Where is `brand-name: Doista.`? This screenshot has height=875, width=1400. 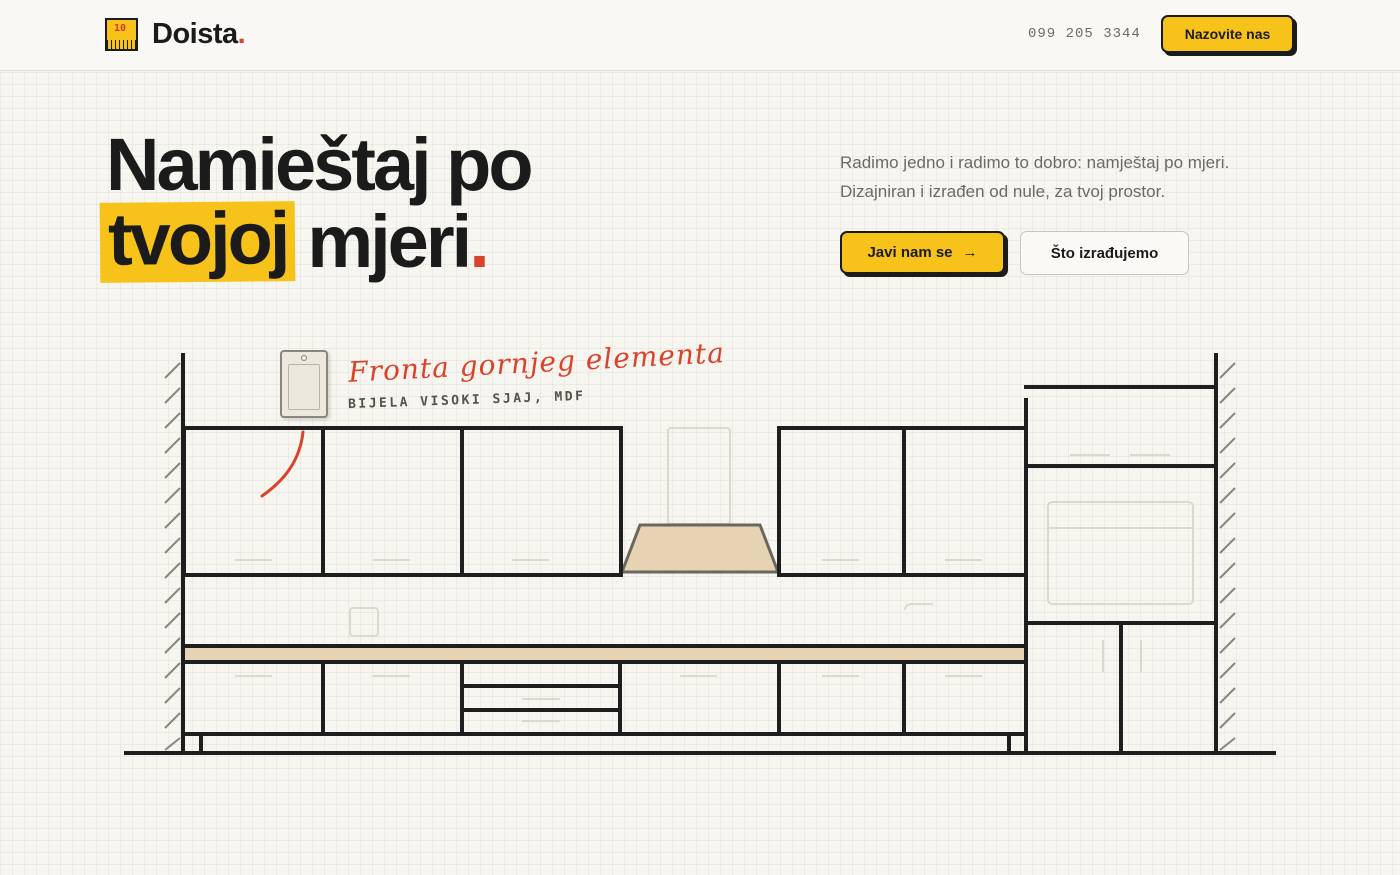 brand-name: Doista. is located at coordinates (199, 34).